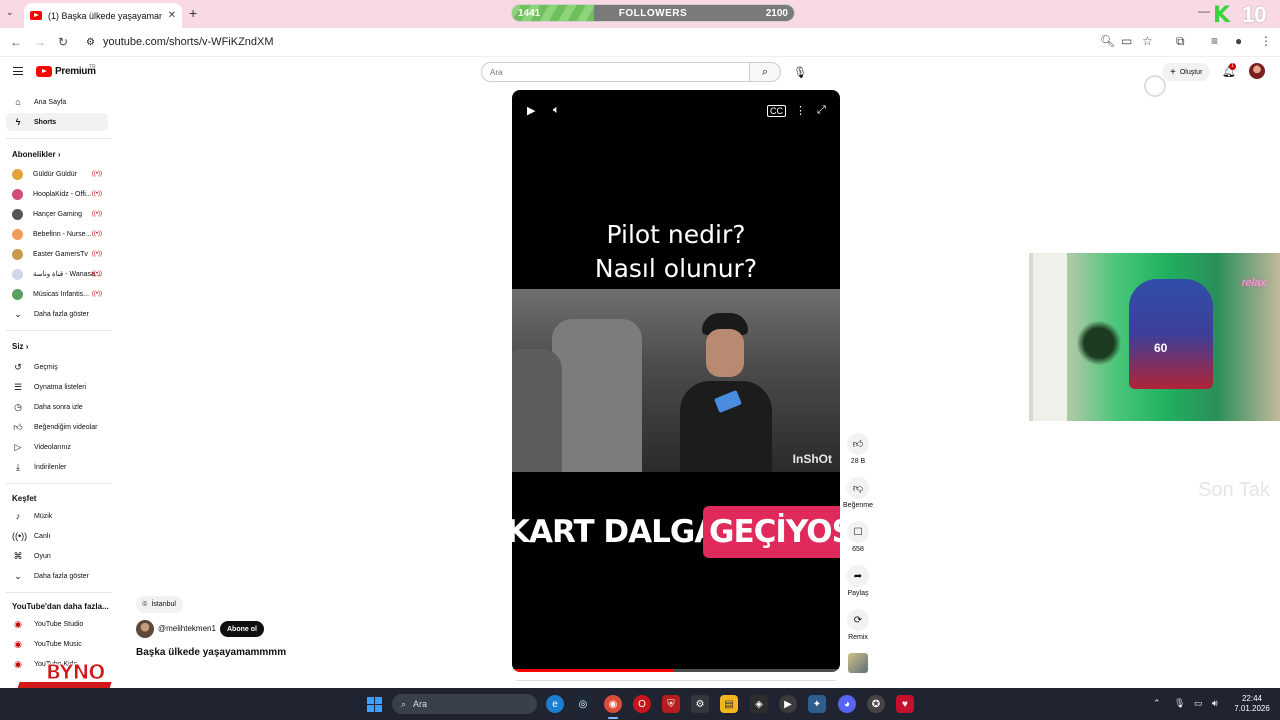 The image size is (1280, 720). I want to click on sidebar-item-subscription: HooplaKidz - Offi... ((•)), so click(57, 194).